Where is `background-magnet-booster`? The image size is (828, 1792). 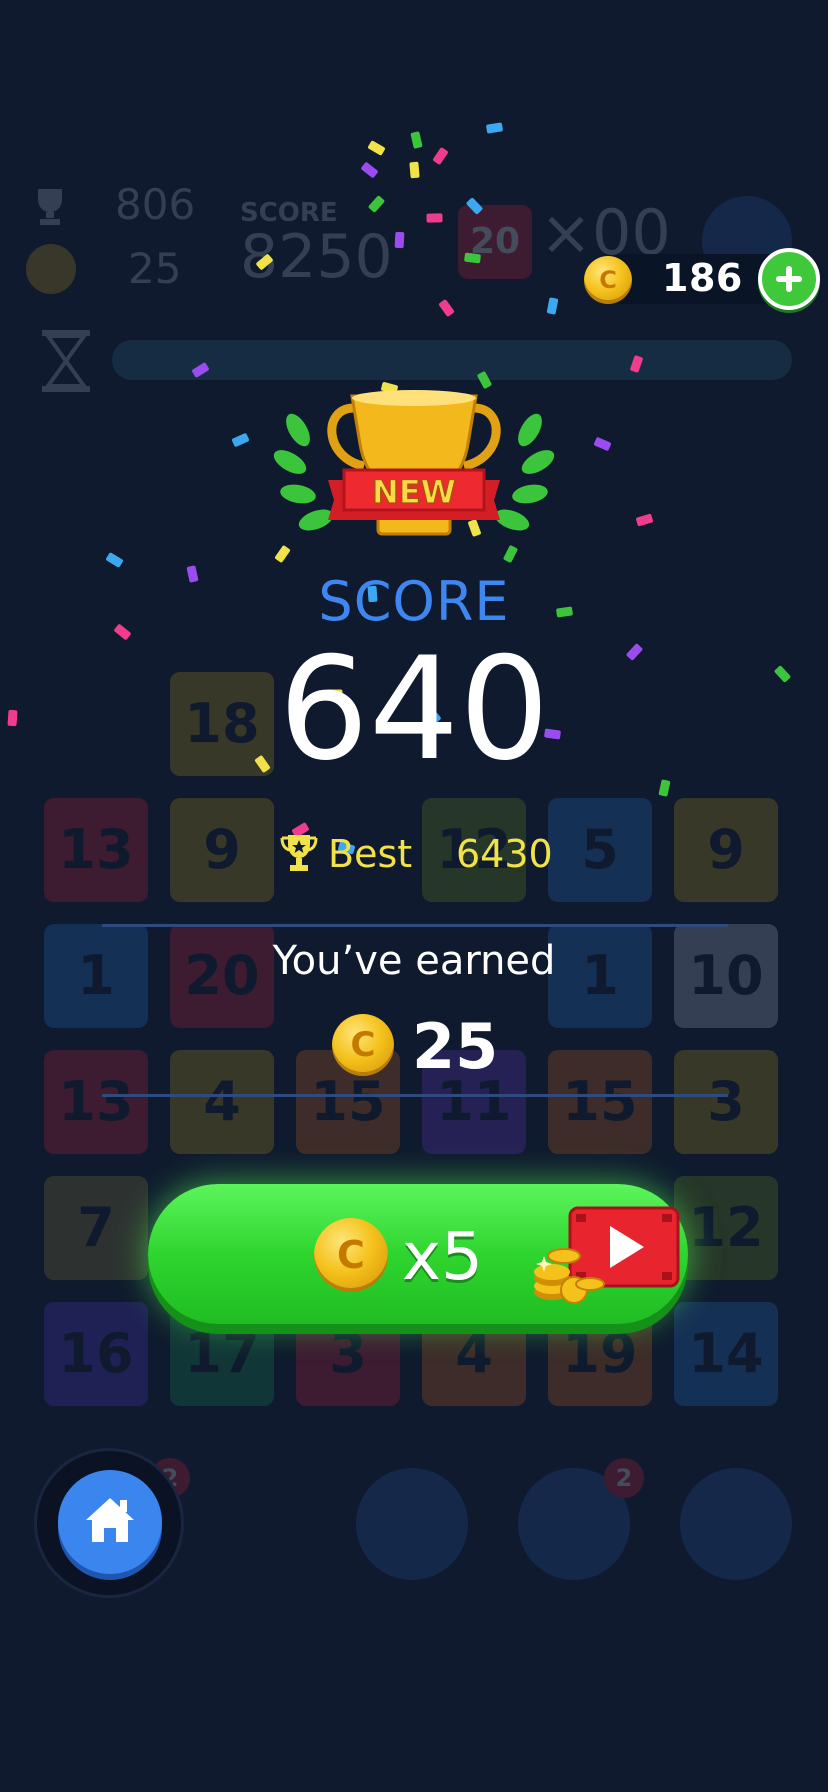 background-magnet-booster is located at coordinates (412, 1524).